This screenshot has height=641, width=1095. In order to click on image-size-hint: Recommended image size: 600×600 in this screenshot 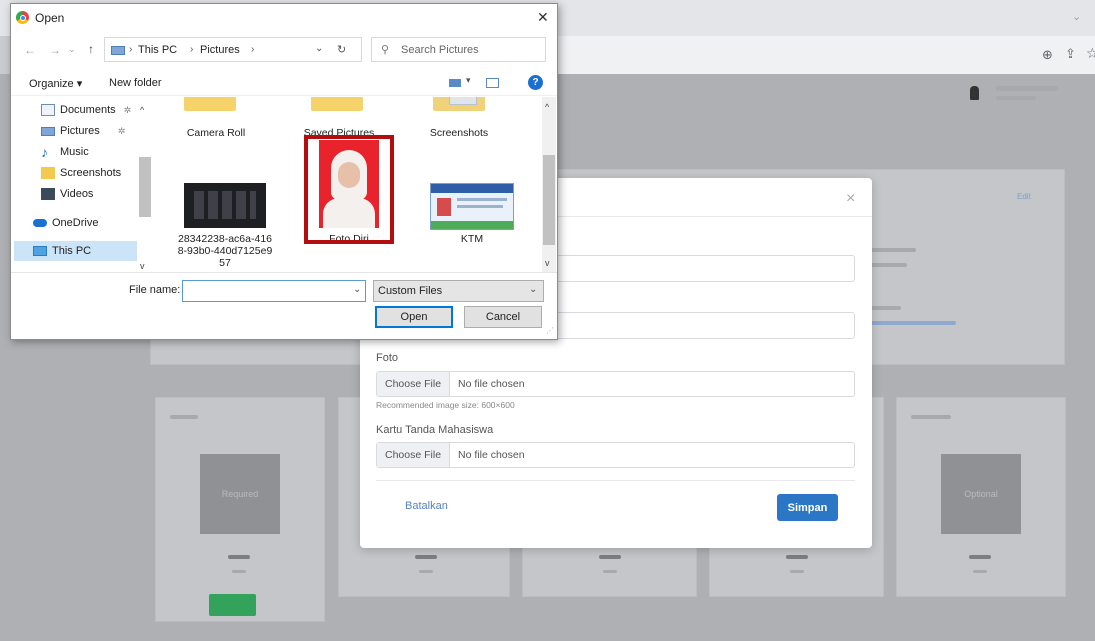, I will do `click(445, 405)`.